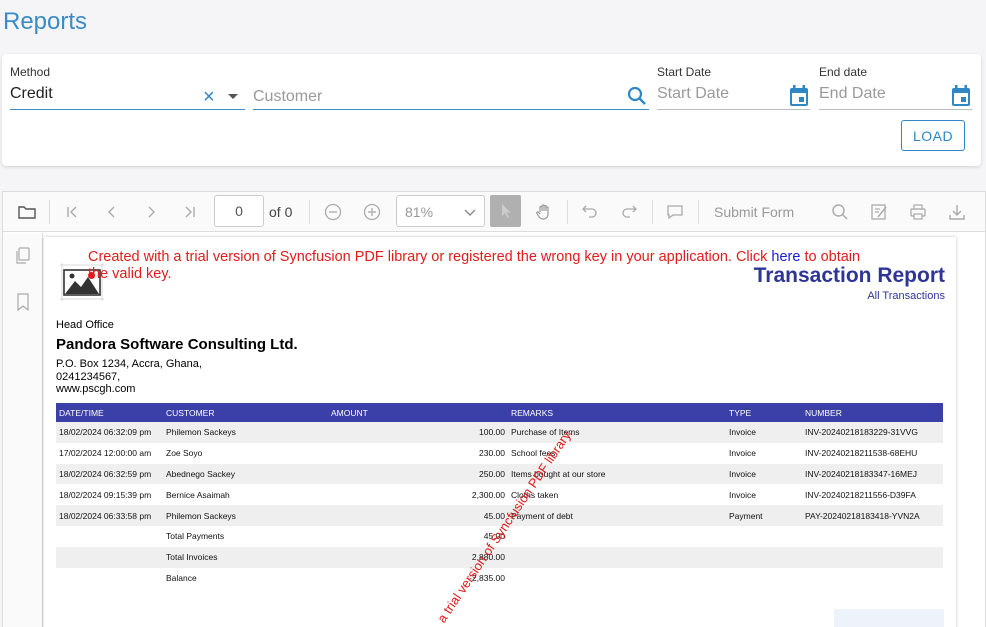  I want to click on clear-icon: ×, so click(209, 97).